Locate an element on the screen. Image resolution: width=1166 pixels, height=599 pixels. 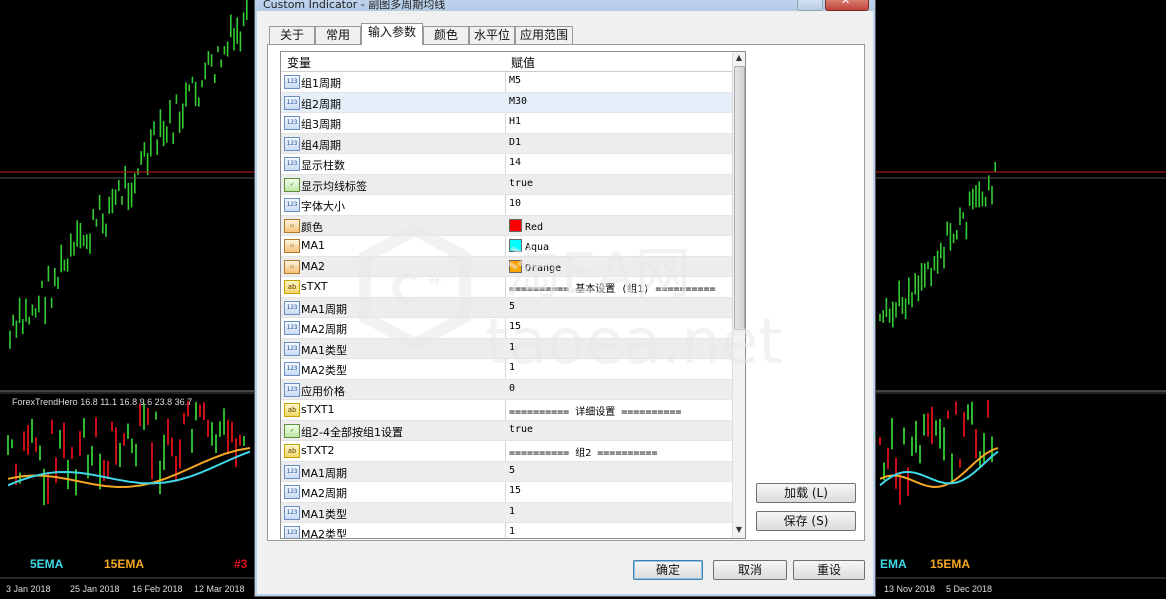
candles-upper-right is located at coordinates (938, 244).